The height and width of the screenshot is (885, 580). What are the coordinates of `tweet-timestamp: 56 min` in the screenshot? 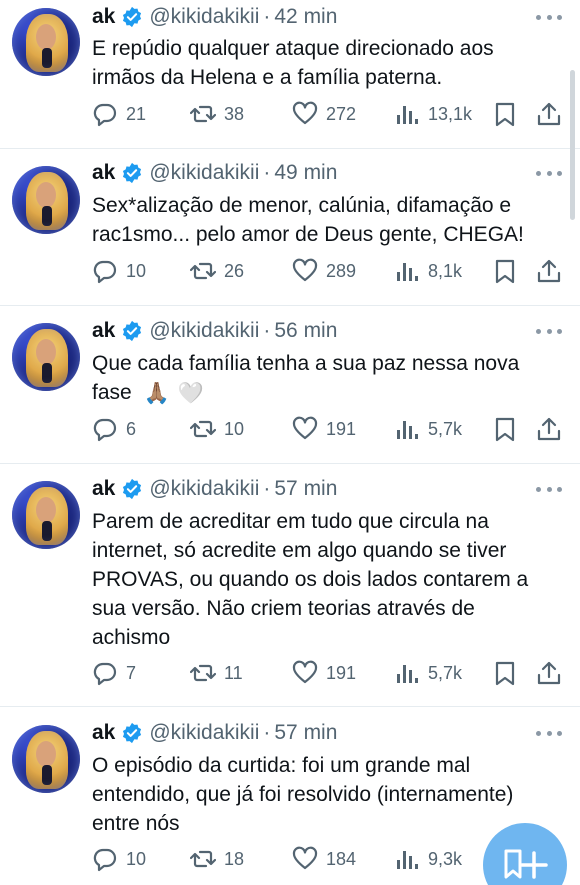 It's located at (305, 331).